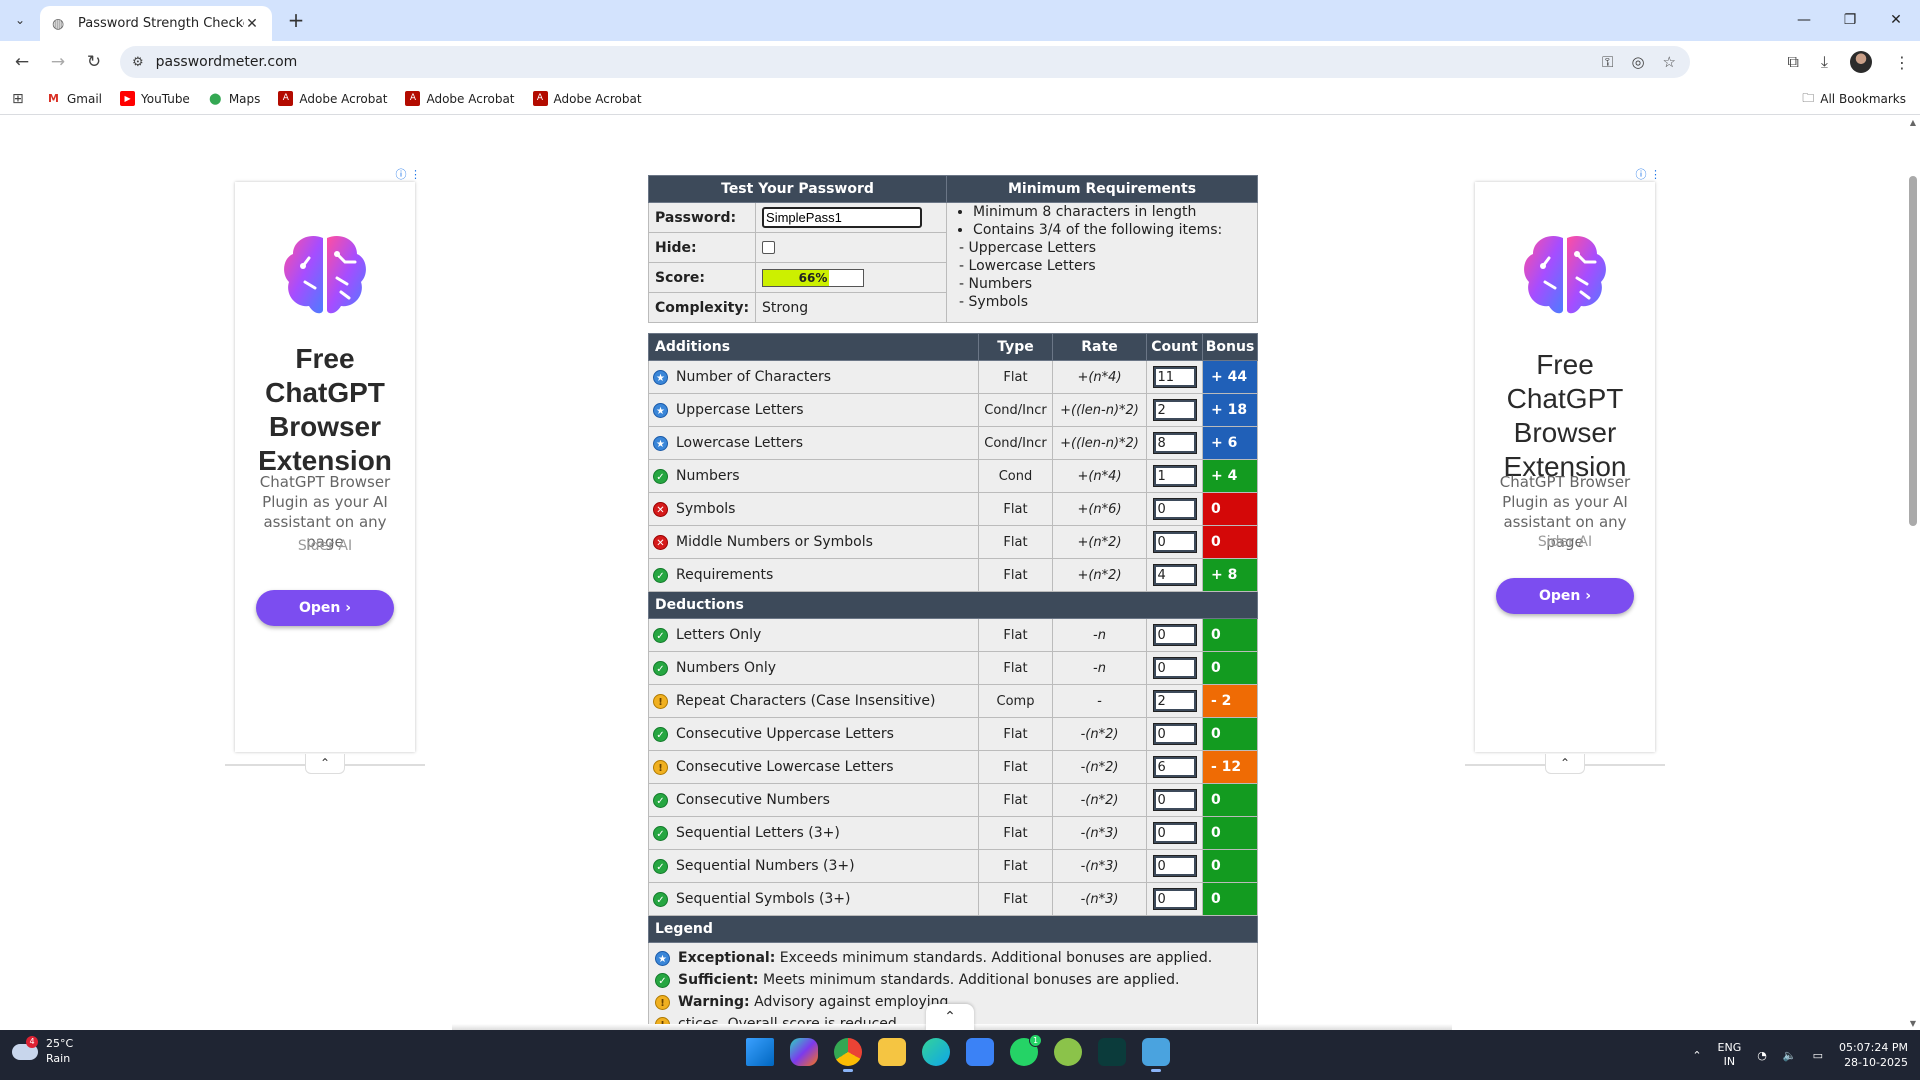 The width and height of the screenshot is (1920, 1080). I want to click on all-bookmarks-button: 🗀 All Bookmarks, so click(1854, 99).